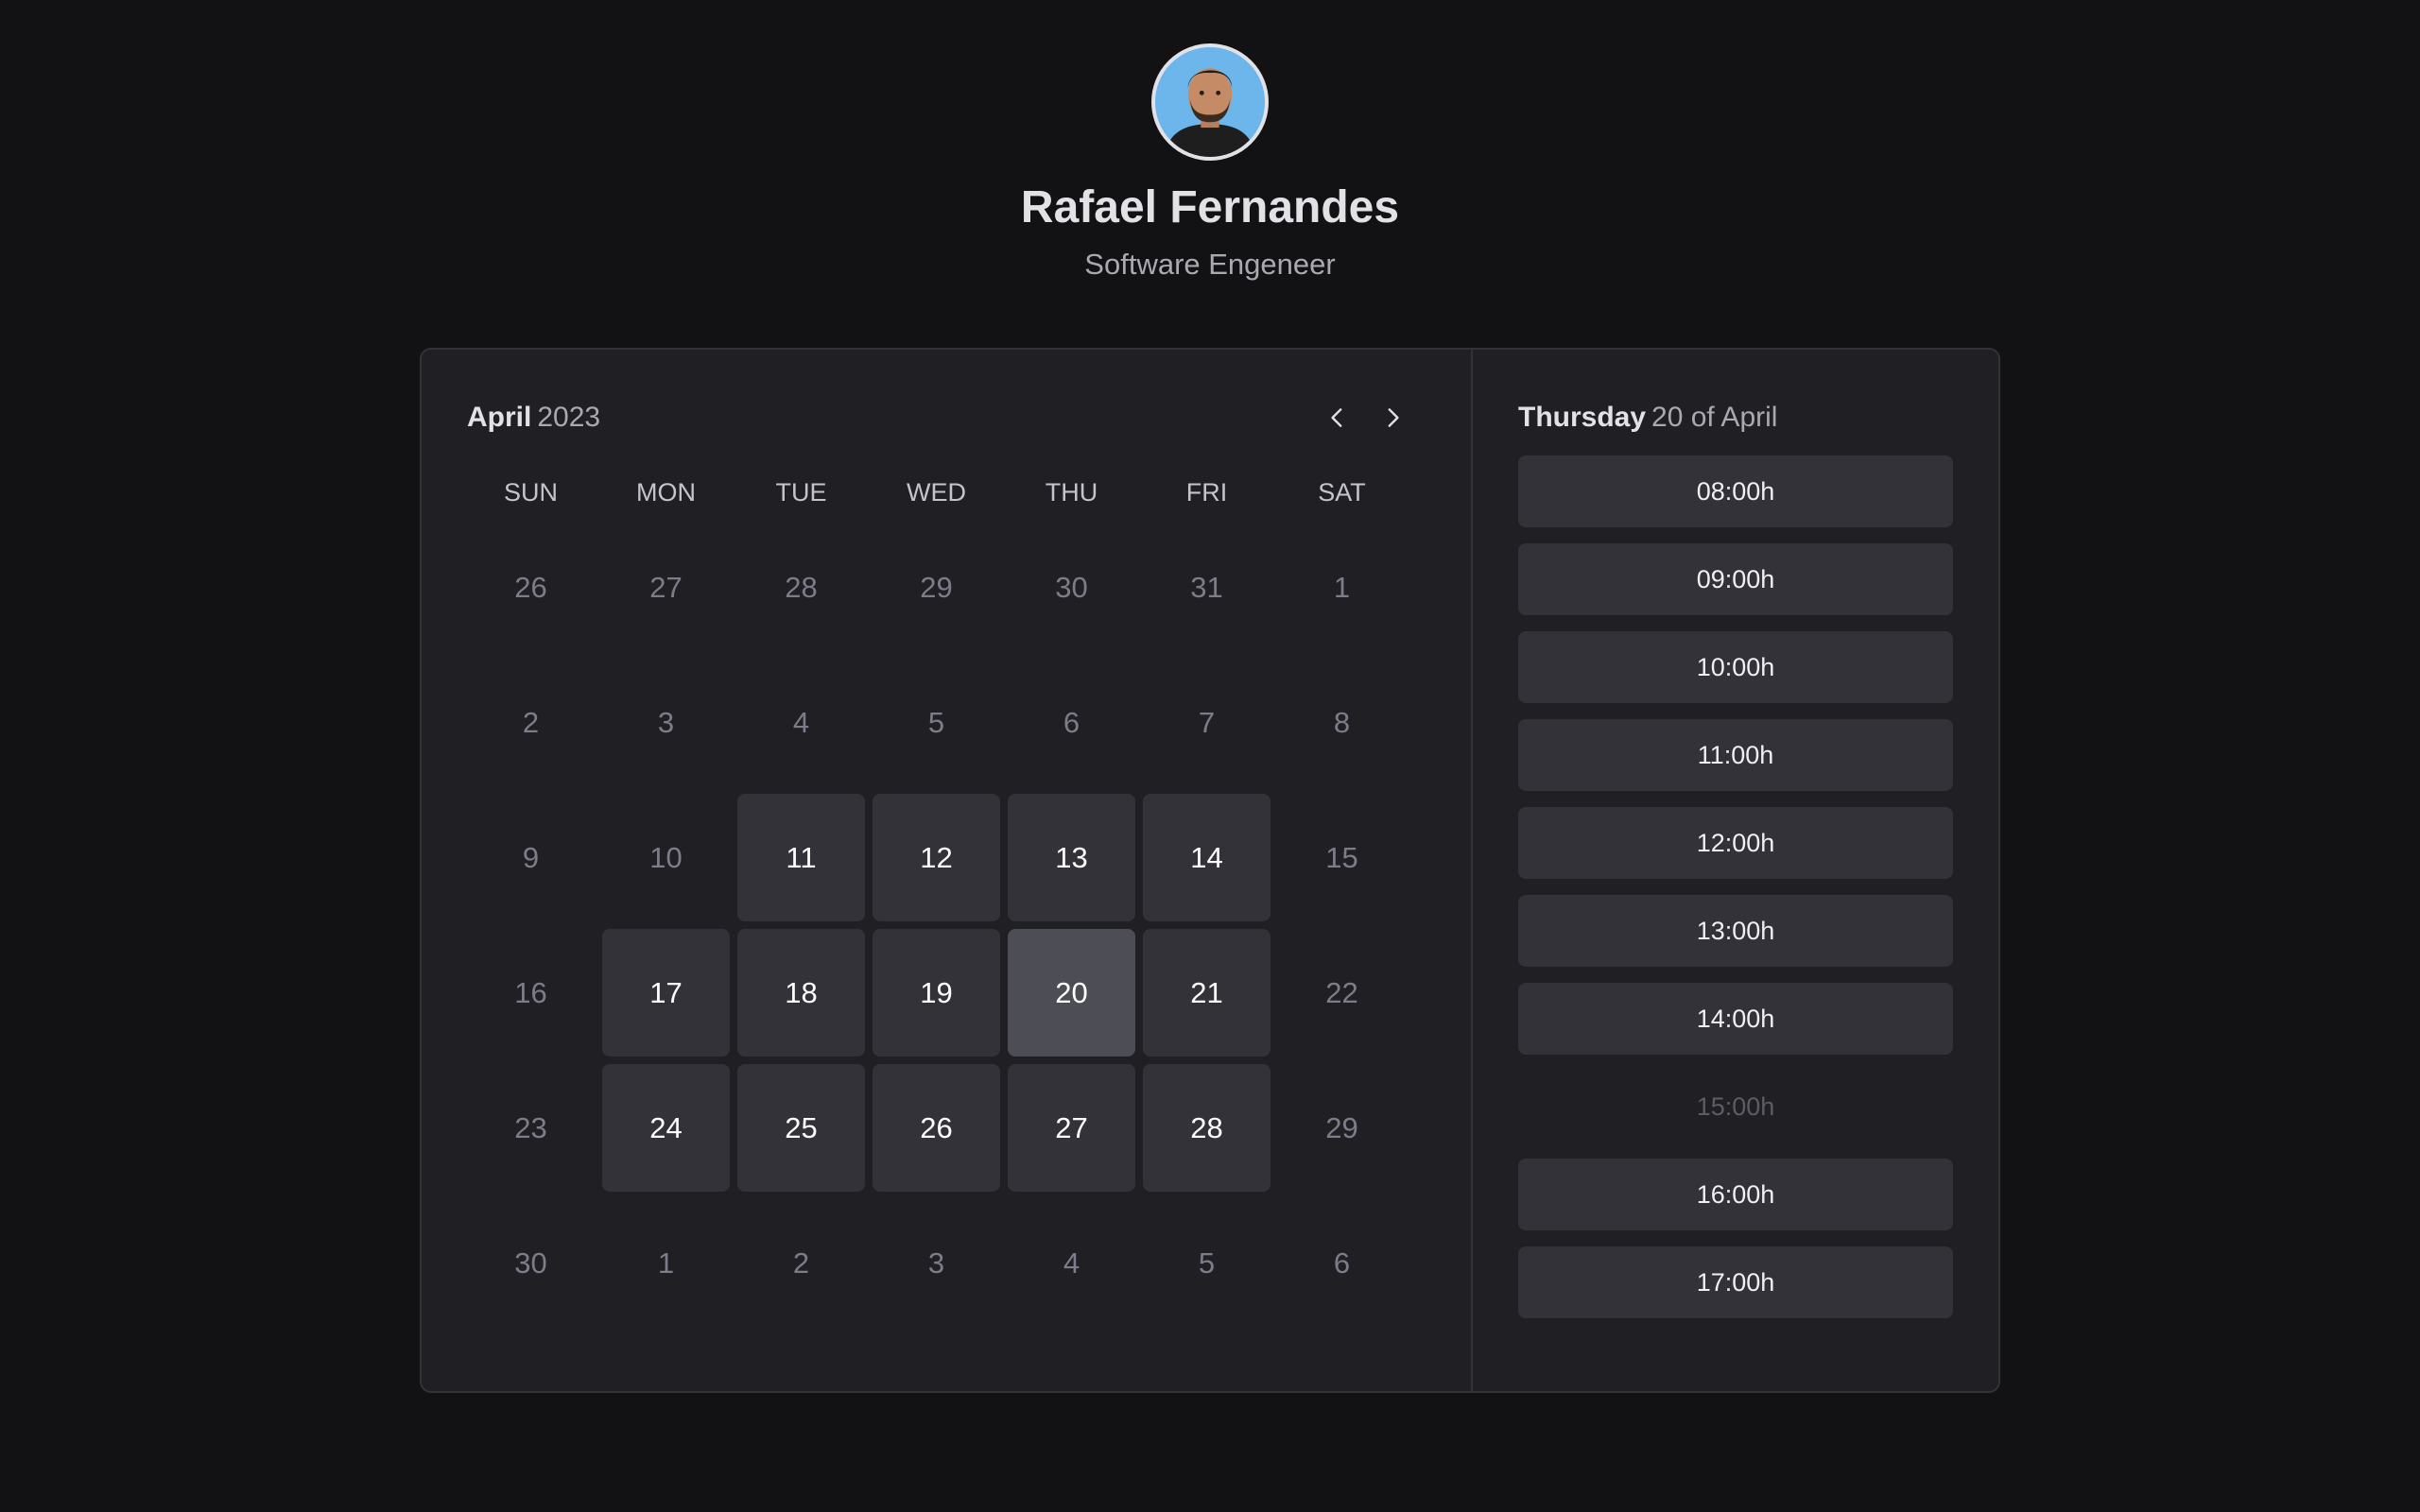 This screenshot has width=2420, height=1512. What do you see at coordinates (1210, 264) in the screenshot?
I see `profile-role: Software Engeneer` at bounding box center [1210, 264].